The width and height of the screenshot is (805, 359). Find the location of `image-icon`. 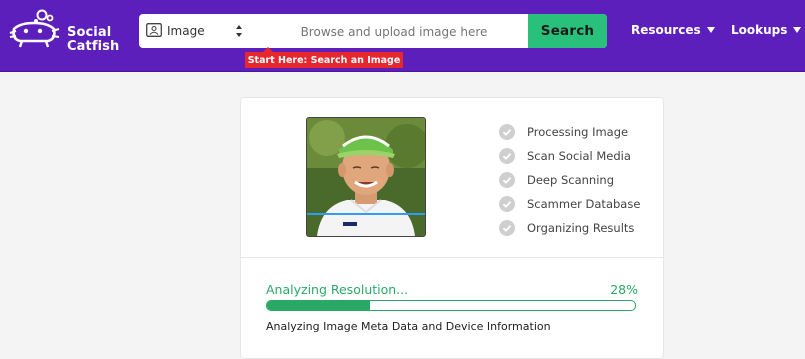

image-icon is located at coordinates (154, 30).